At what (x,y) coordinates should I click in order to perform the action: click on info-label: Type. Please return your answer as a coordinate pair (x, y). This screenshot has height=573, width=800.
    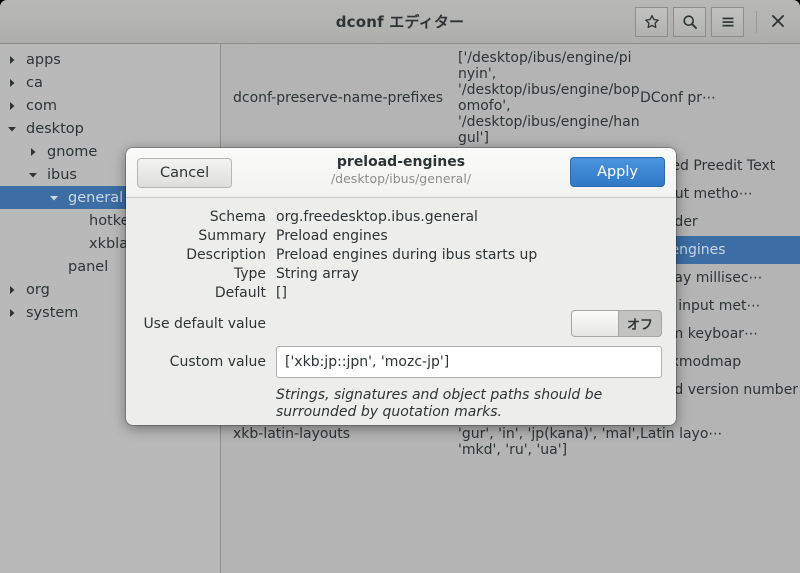
    Looking at the image, I should click on (249, 274).